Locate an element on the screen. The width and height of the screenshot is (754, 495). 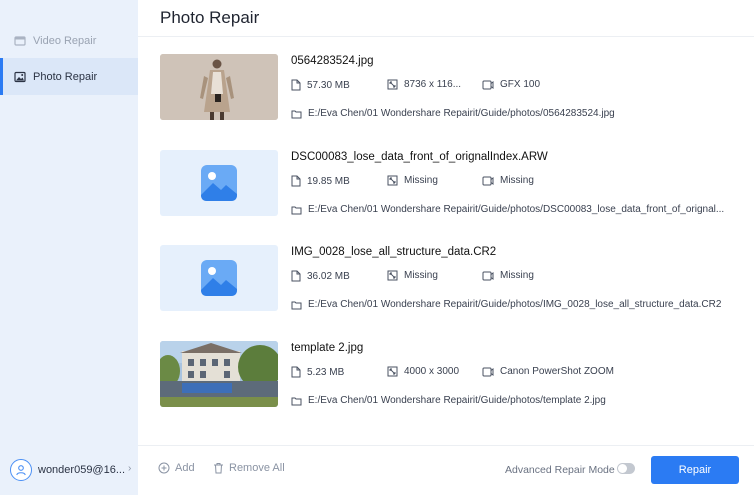
file-name: template 2.jpg is located at coordinates (327, 348).